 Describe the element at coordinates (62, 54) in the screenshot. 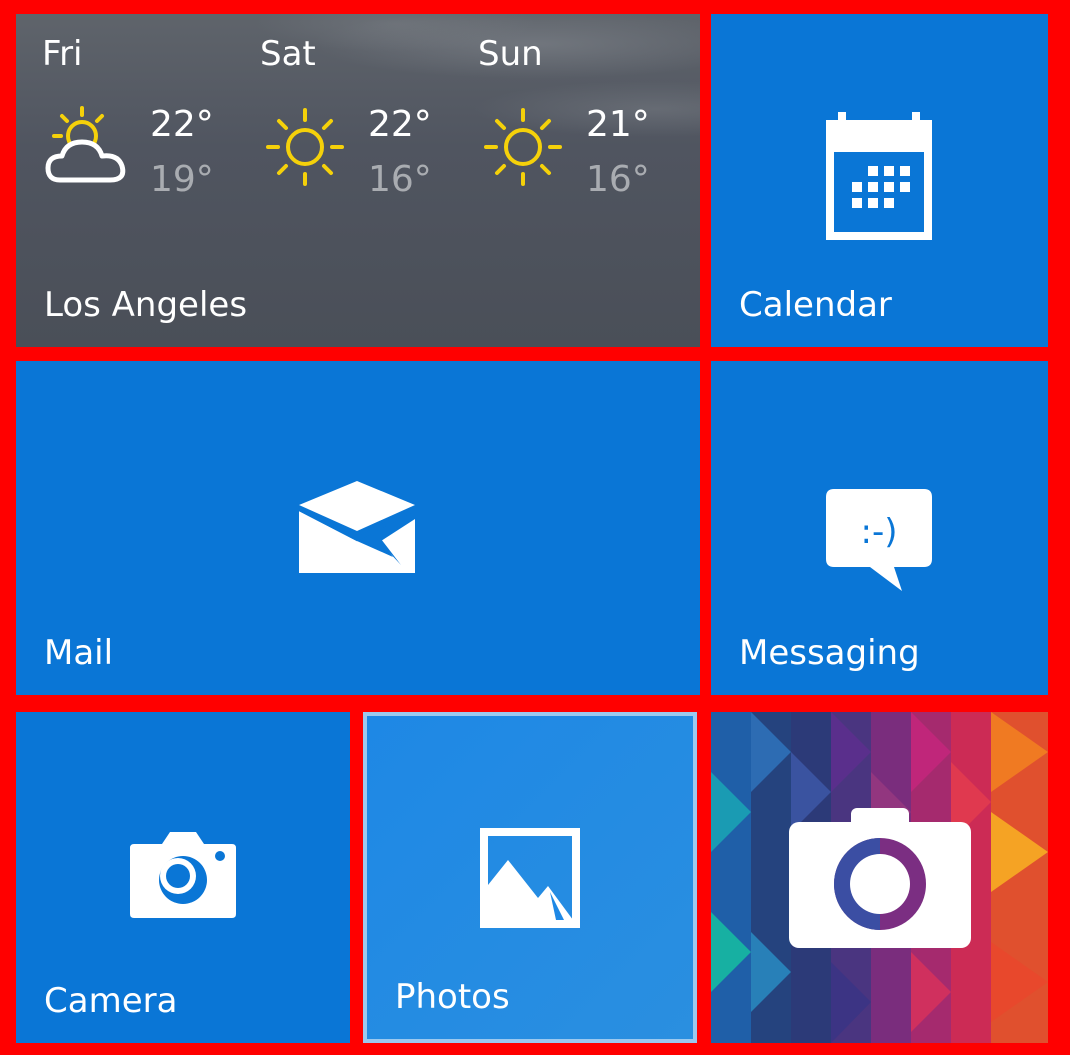

I see `day-name: Fri` at that location.